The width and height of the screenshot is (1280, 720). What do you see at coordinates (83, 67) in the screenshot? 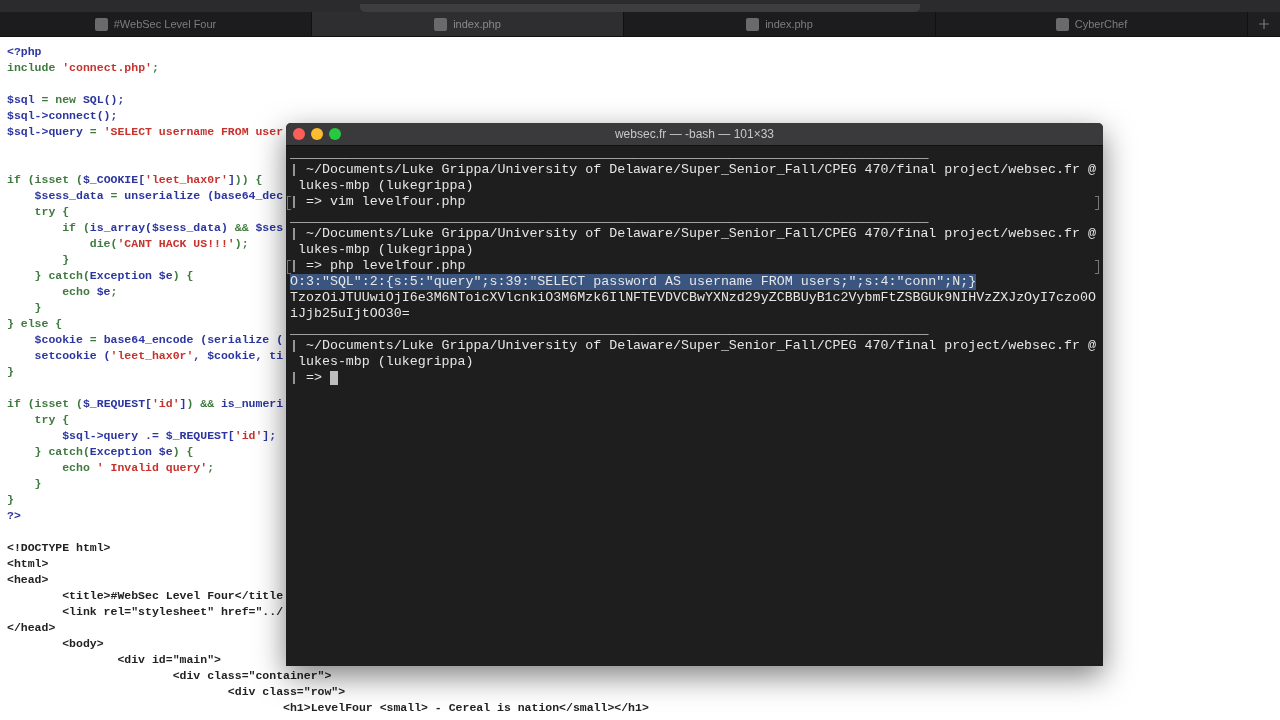
I see `code-line: include 'connect.php';` at bounding box center [83, 67].